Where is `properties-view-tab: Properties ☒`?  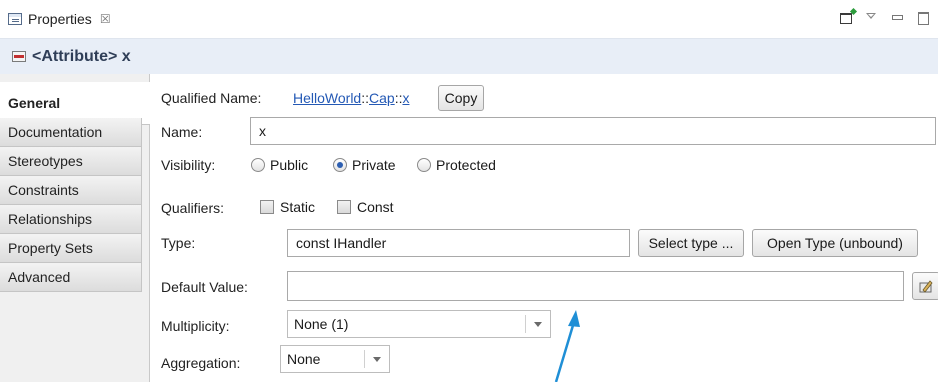
properties-view-tab: Properties ☒ is located at coordinates (70, 19).